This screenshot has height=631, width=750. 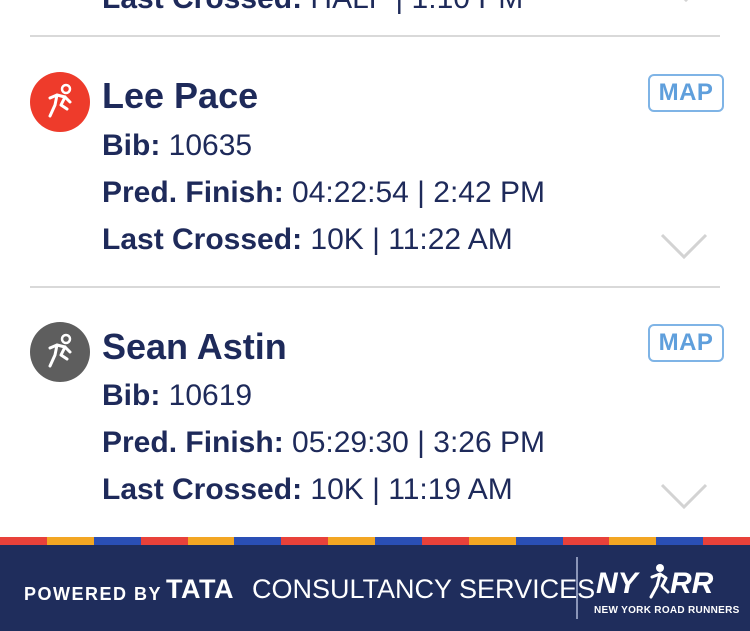 I want to click on bib-line: Bib: 10635, so click(x=177, y=145).